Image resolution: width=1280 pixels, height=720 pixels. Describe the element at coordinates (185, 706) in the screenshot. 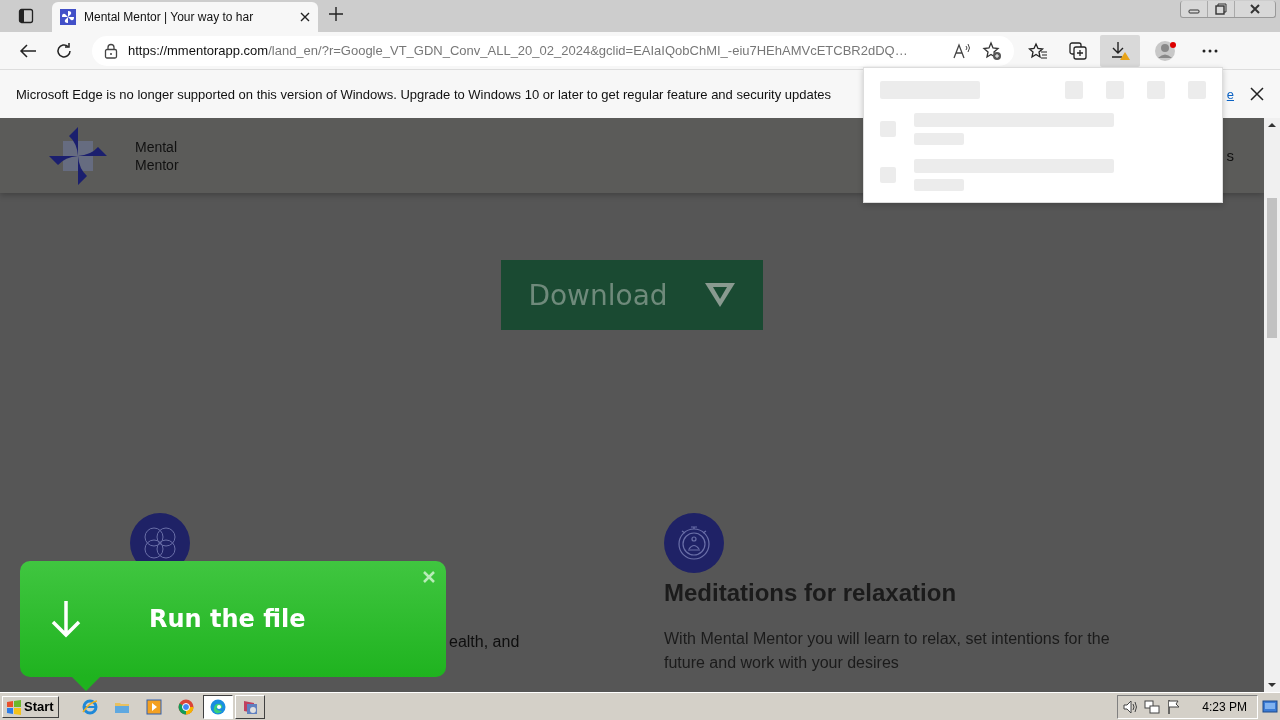

I see `chrome-icon` at that location.